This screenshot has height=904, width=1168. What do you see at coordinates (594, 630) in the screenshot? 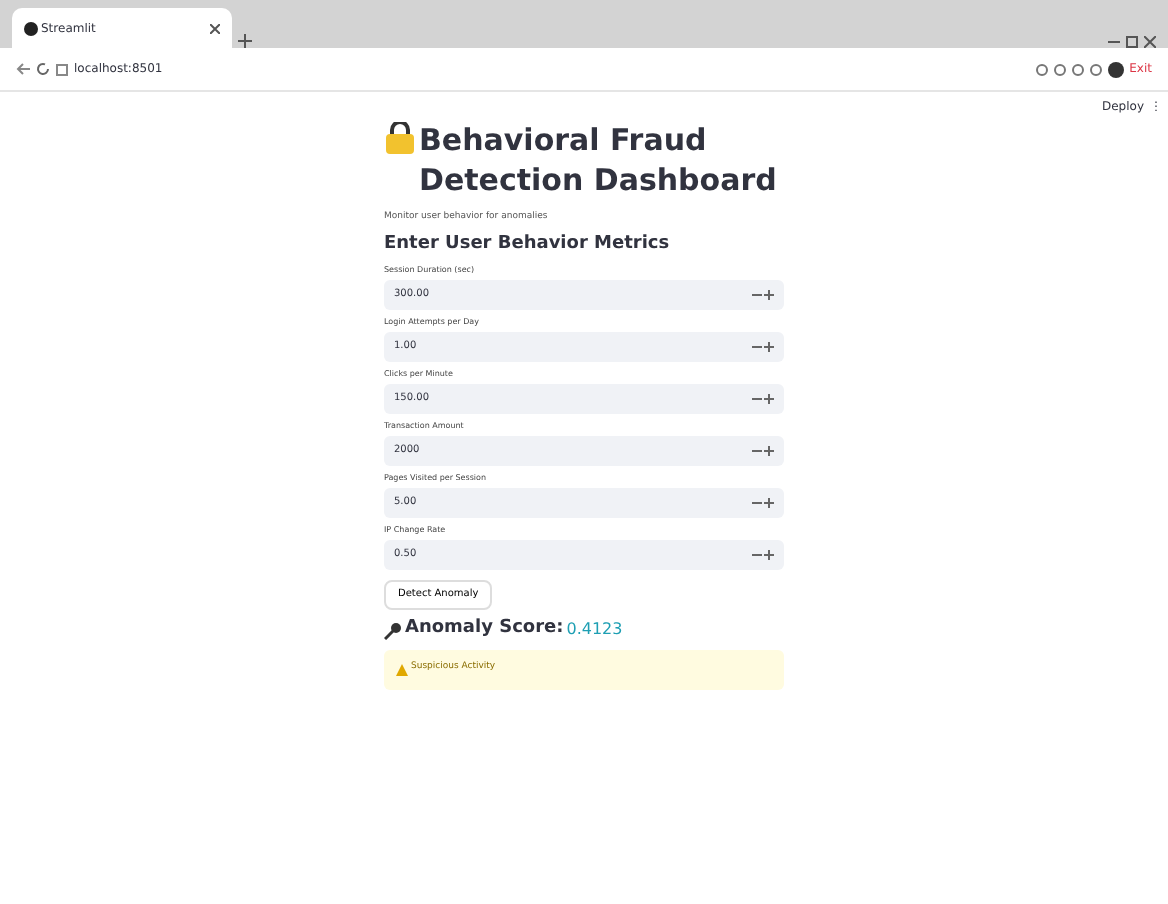
I see `score-value: 0.4123` at bounding box center [594, 630].